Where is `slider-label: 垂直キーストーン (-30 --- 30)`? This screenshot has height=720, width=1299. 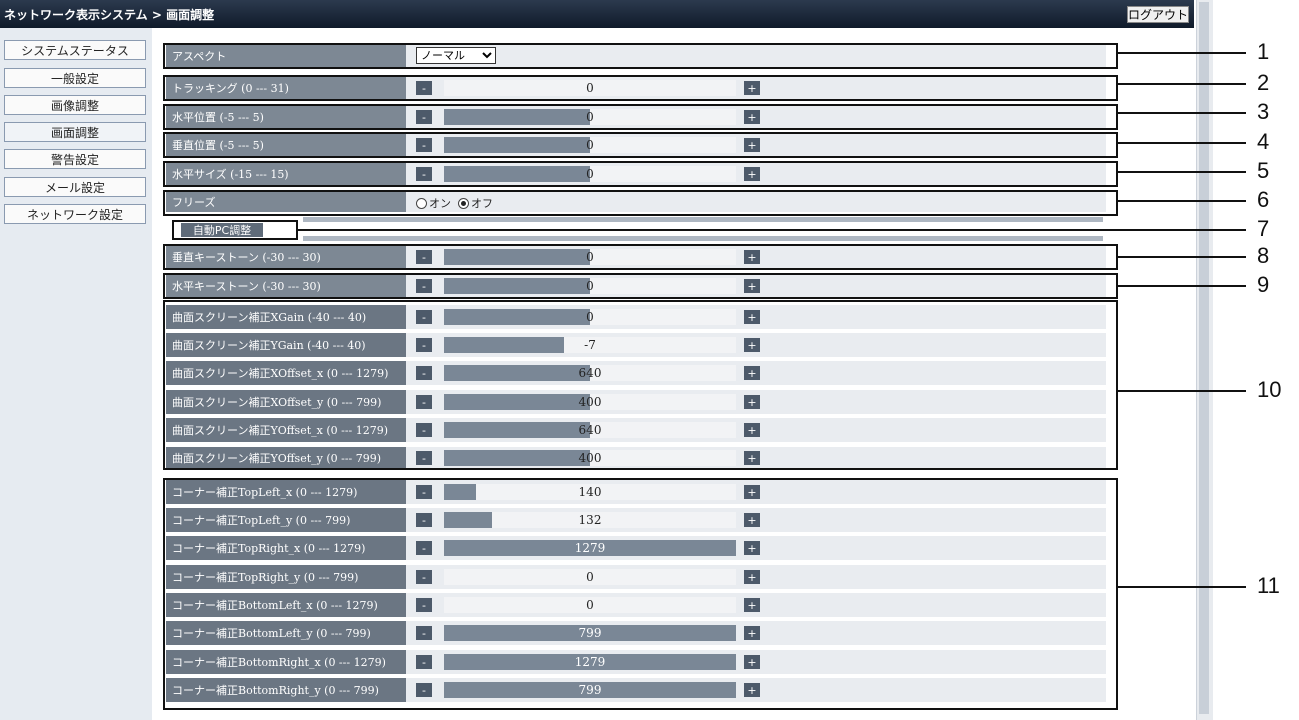
slider-label: 垂直キーストーン (-30 --- 30) is located at coordinates (286, 257).